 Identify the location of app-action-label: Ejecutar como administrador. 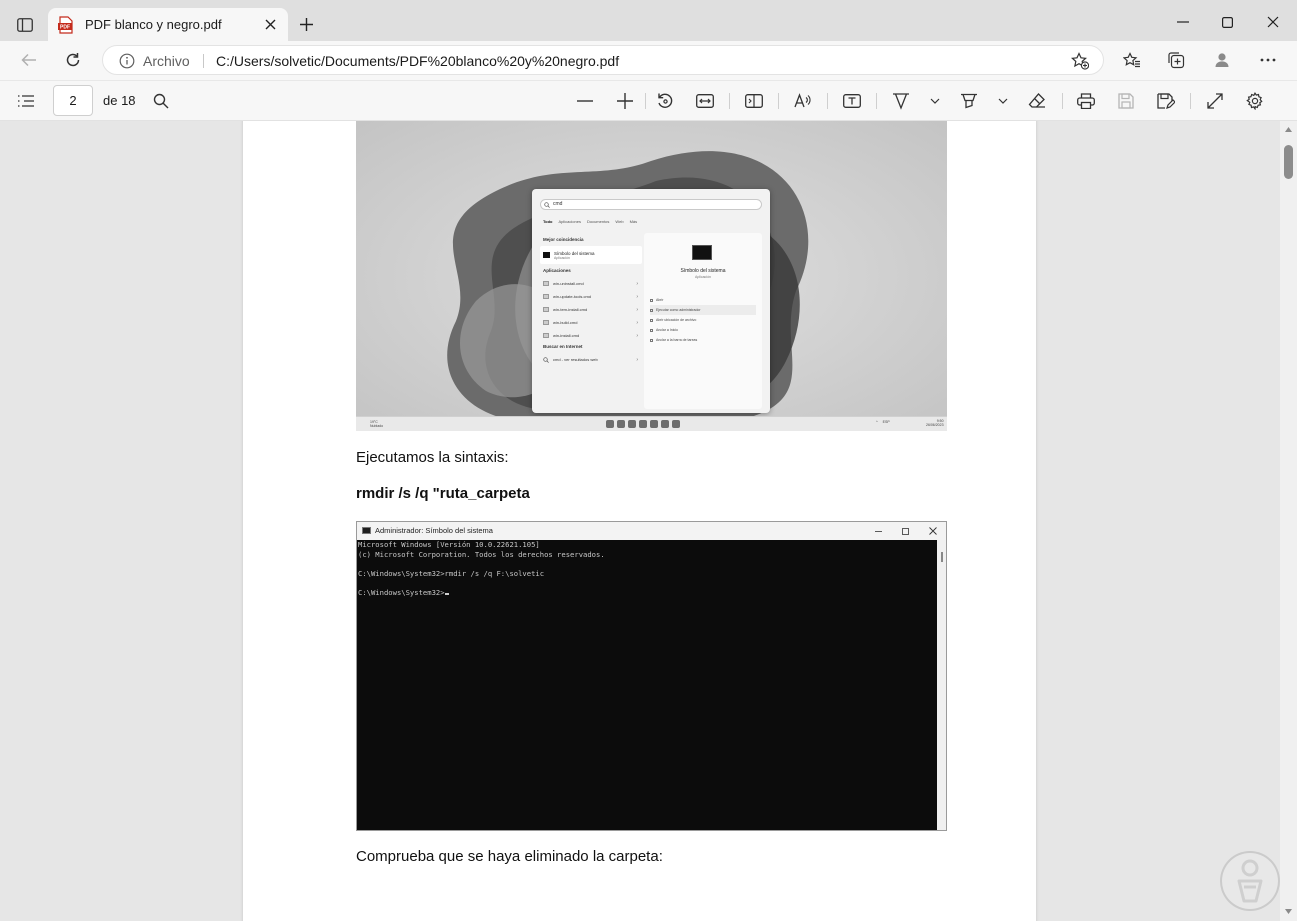
(678, 310).